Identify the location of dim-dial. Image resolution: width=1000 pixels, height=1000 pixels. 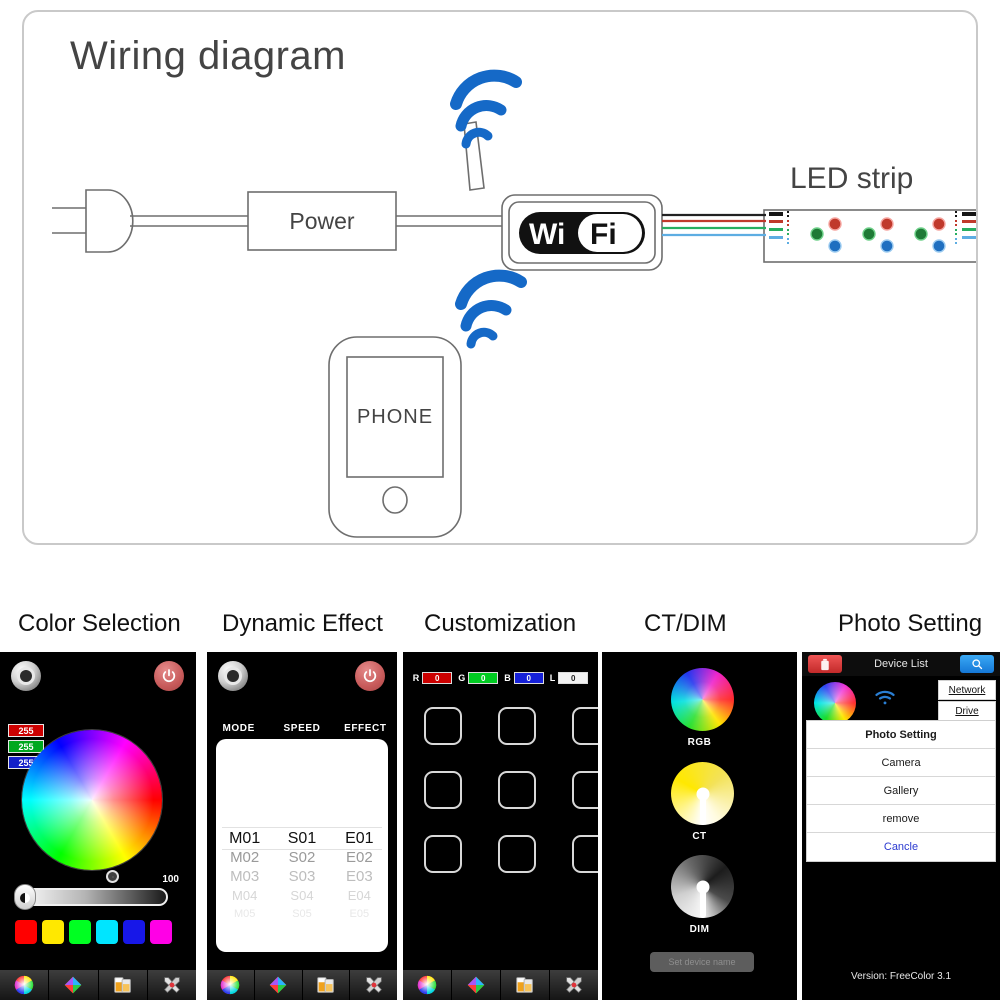
(702, 886).